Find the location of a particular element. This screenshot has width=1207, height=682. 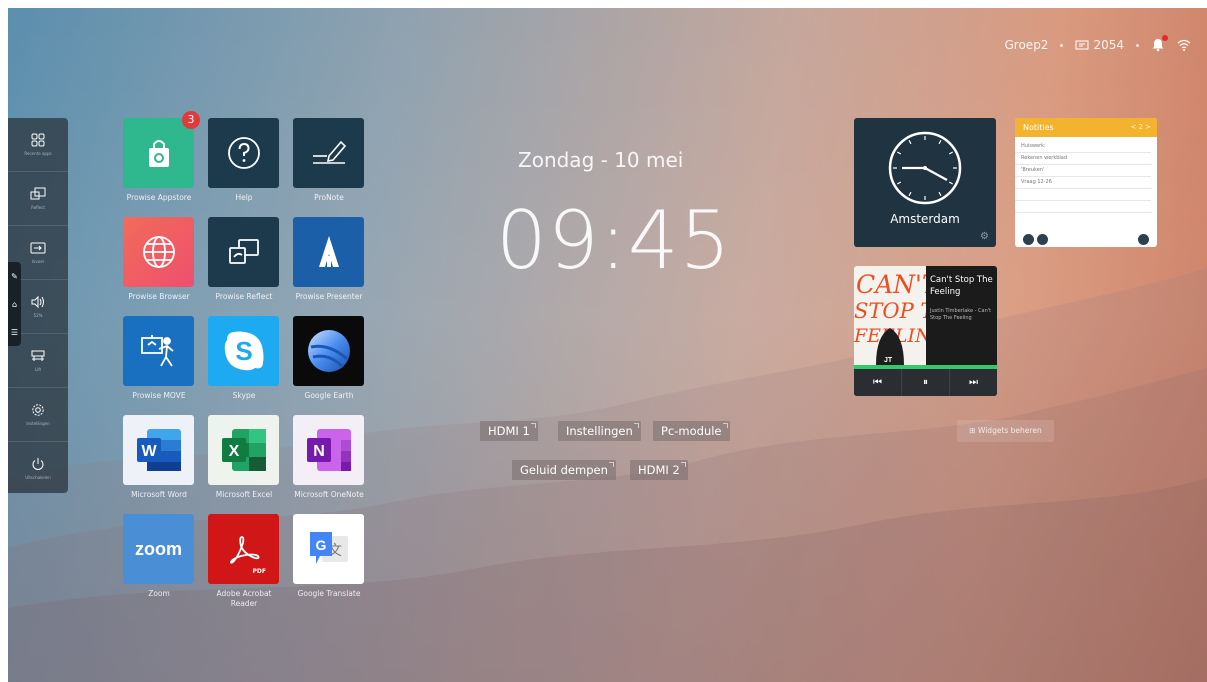

note-line: Huiswerk: is located at coordinates (1083, 147).